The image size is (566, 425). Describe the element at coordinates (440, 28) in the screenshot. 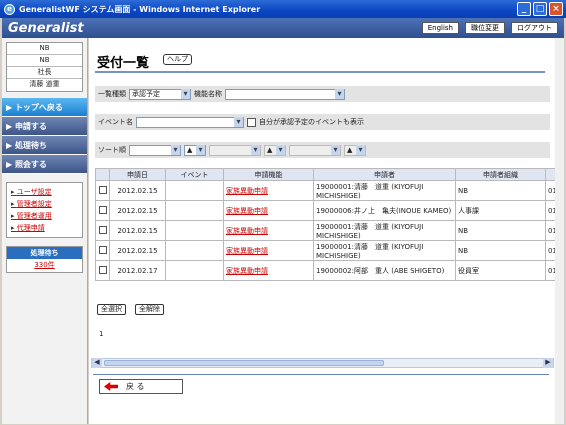

I see `english-button: English` at that location.